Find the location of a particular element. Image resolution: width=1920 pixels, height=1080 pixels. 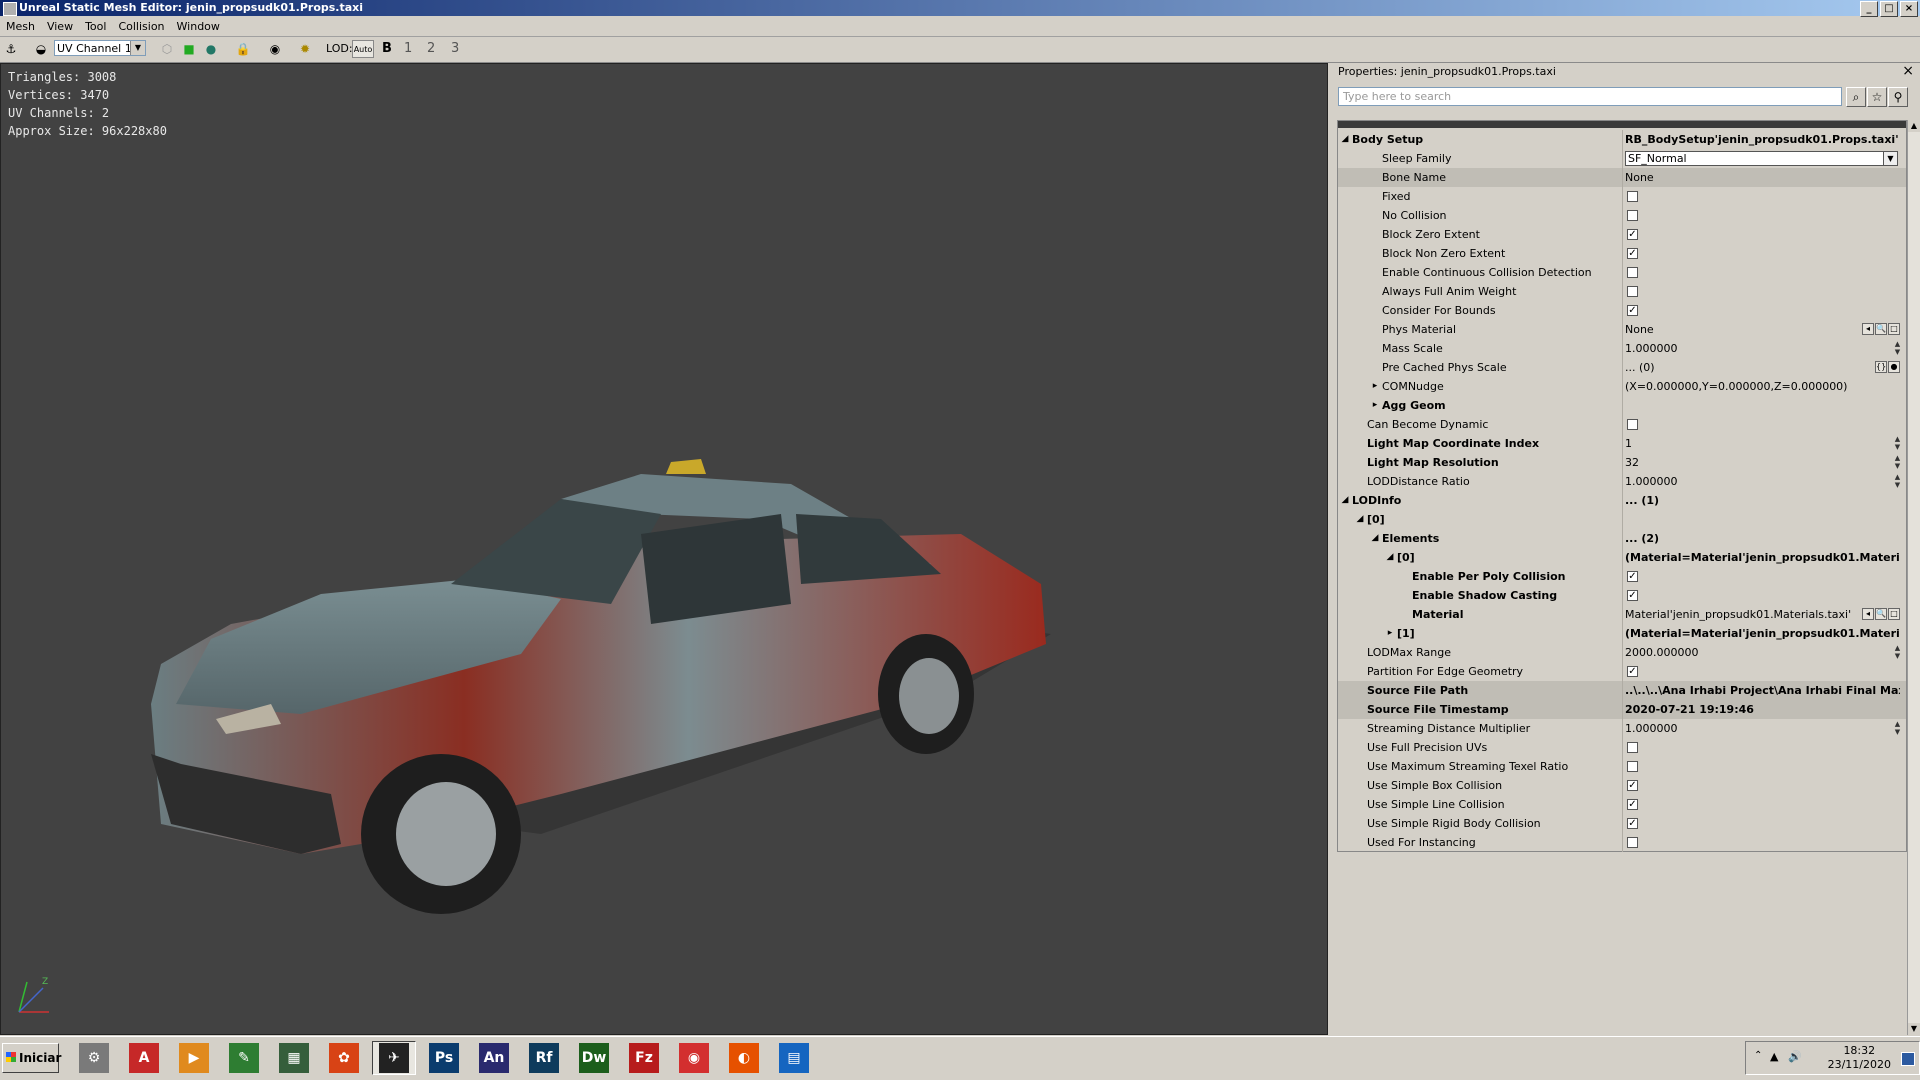

property-row: Sleep Family SF_Normal ▼ is located at coordinates (1622, 158).